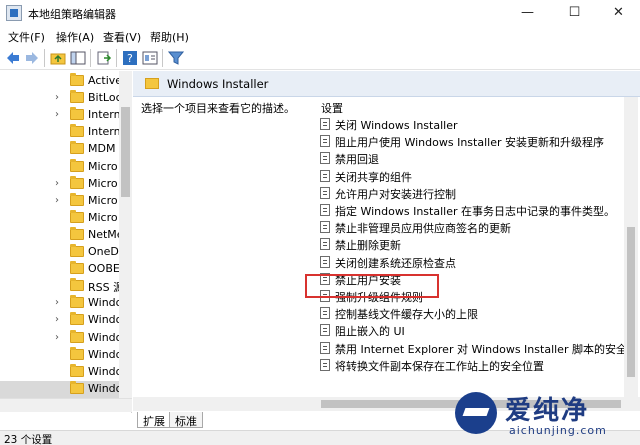 Image resolution: width=640 pixels, height=445 pixels. What do you see at coordinates (372, 286) in the screenshot?
I see `highlight-annotation-box` at bounding box center [372, 286].